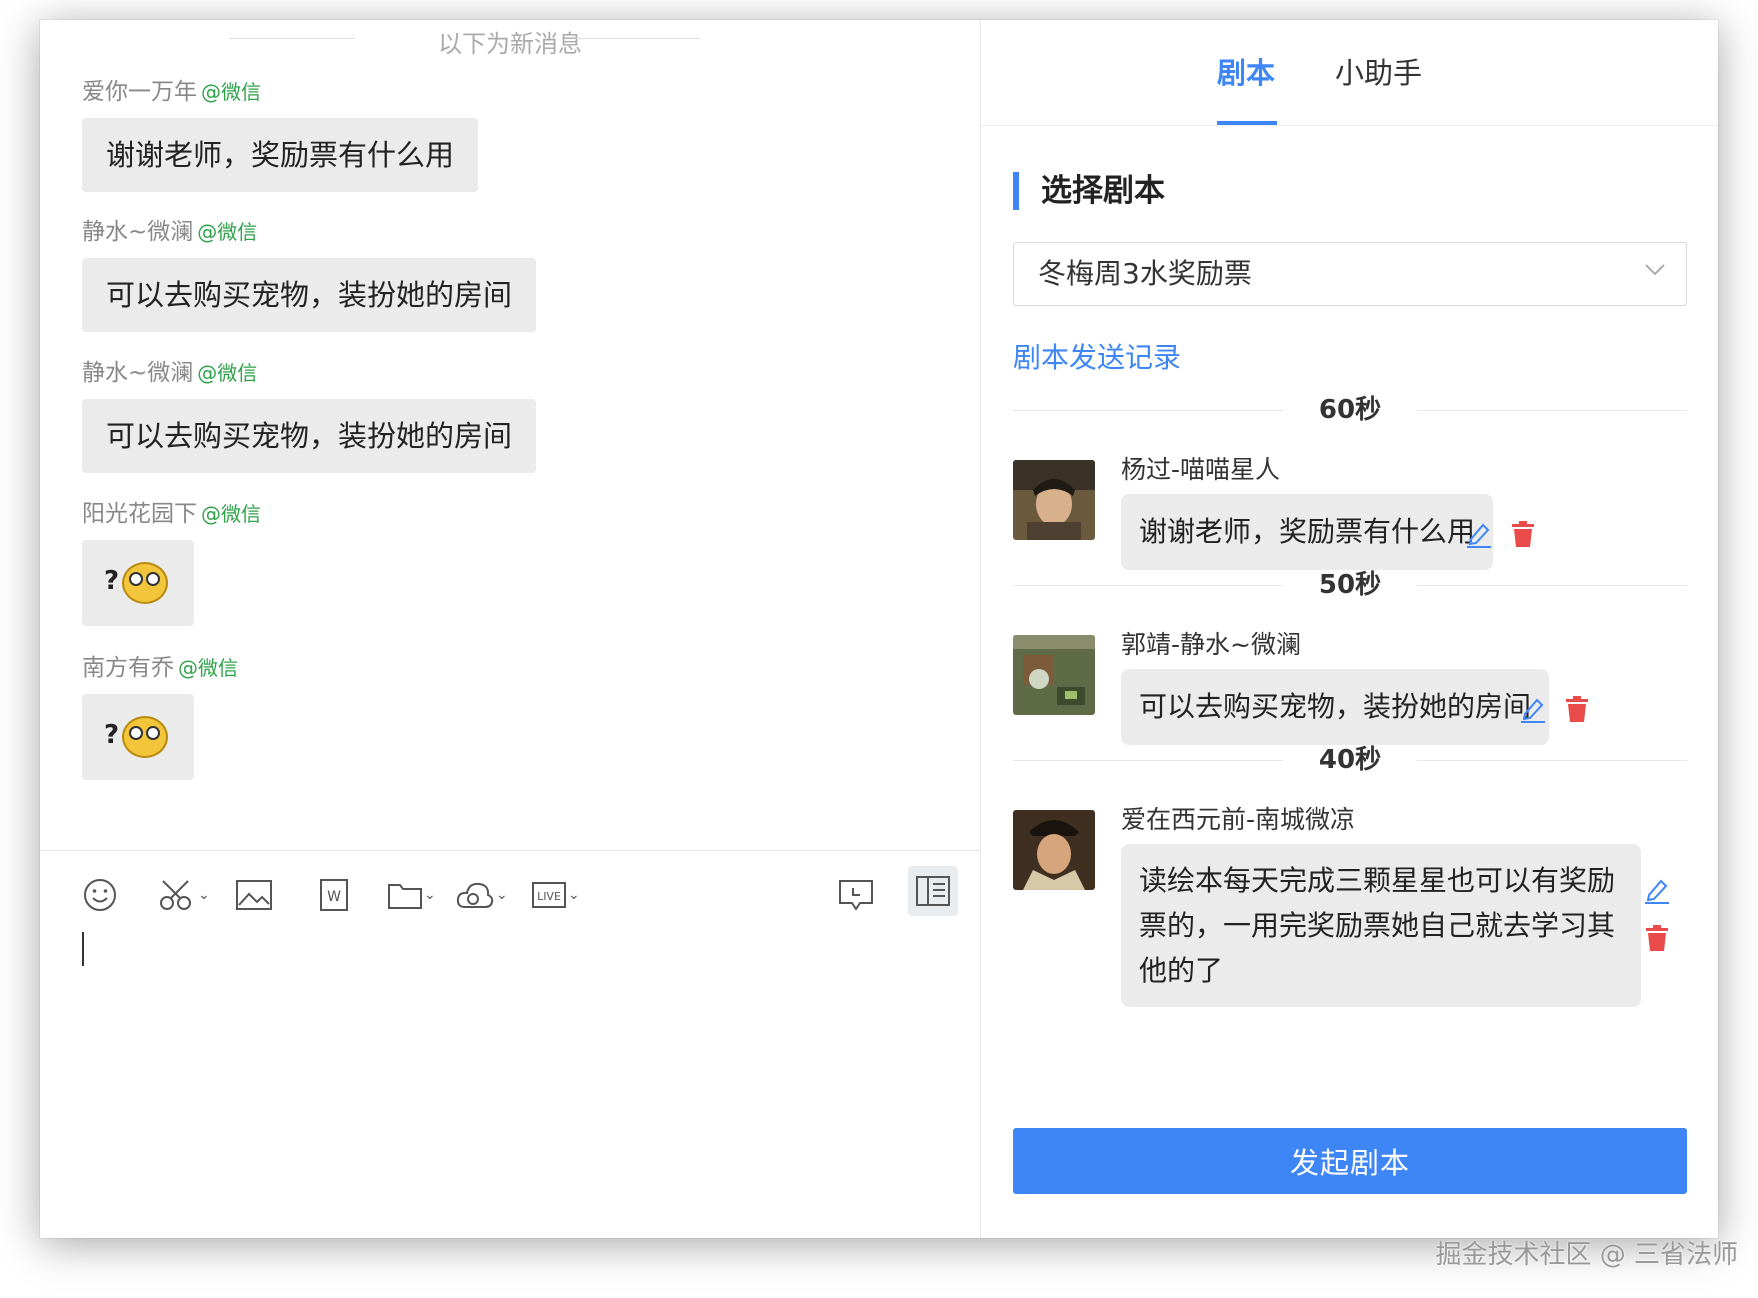  I want to click on emoji-icon, so click(100, 895).